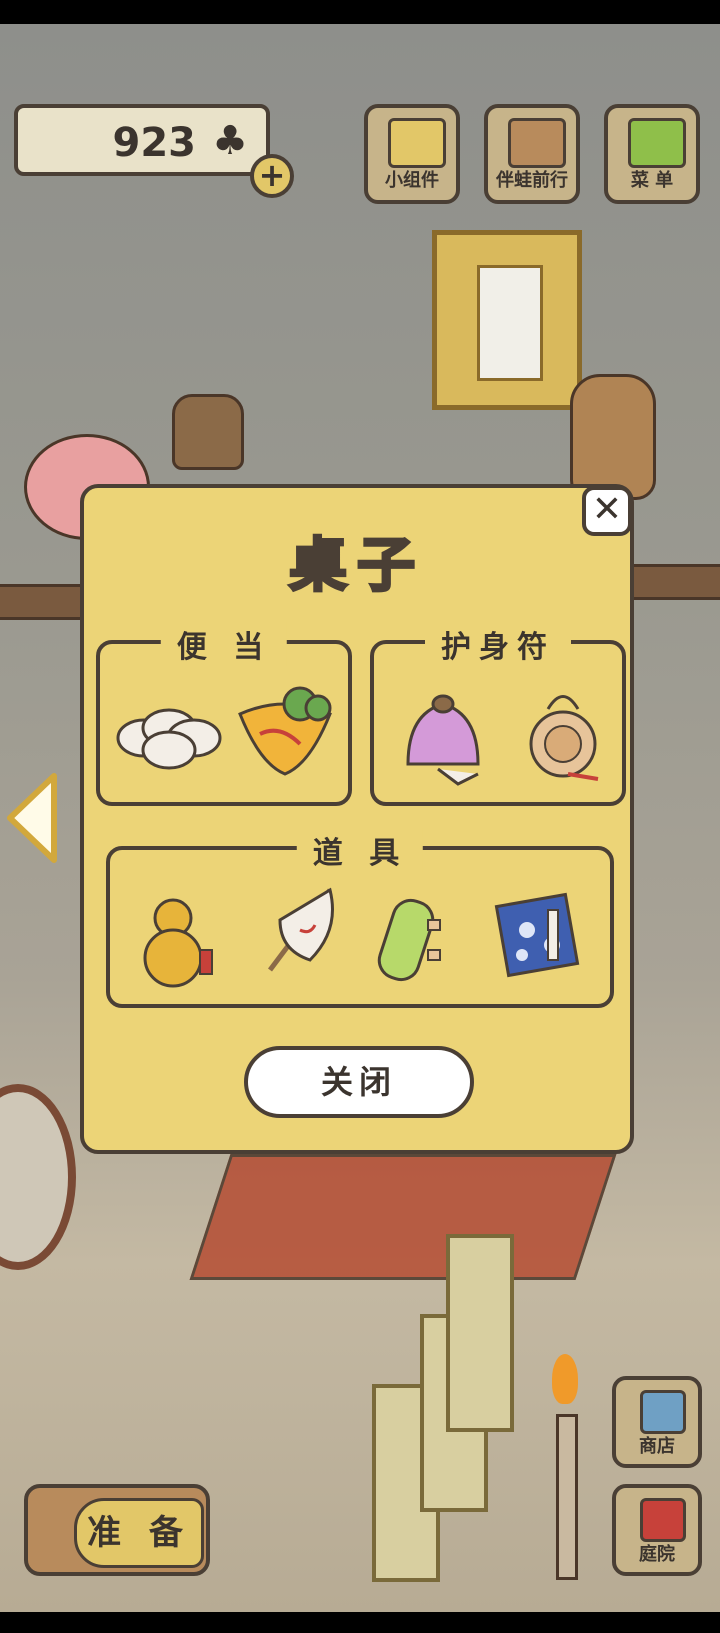 The width and height of the screenshot is (720, 1633). What do you see at coordinates (507, 320) in the screenshot?
I see `decor-window` at bounding box center [507, 320].